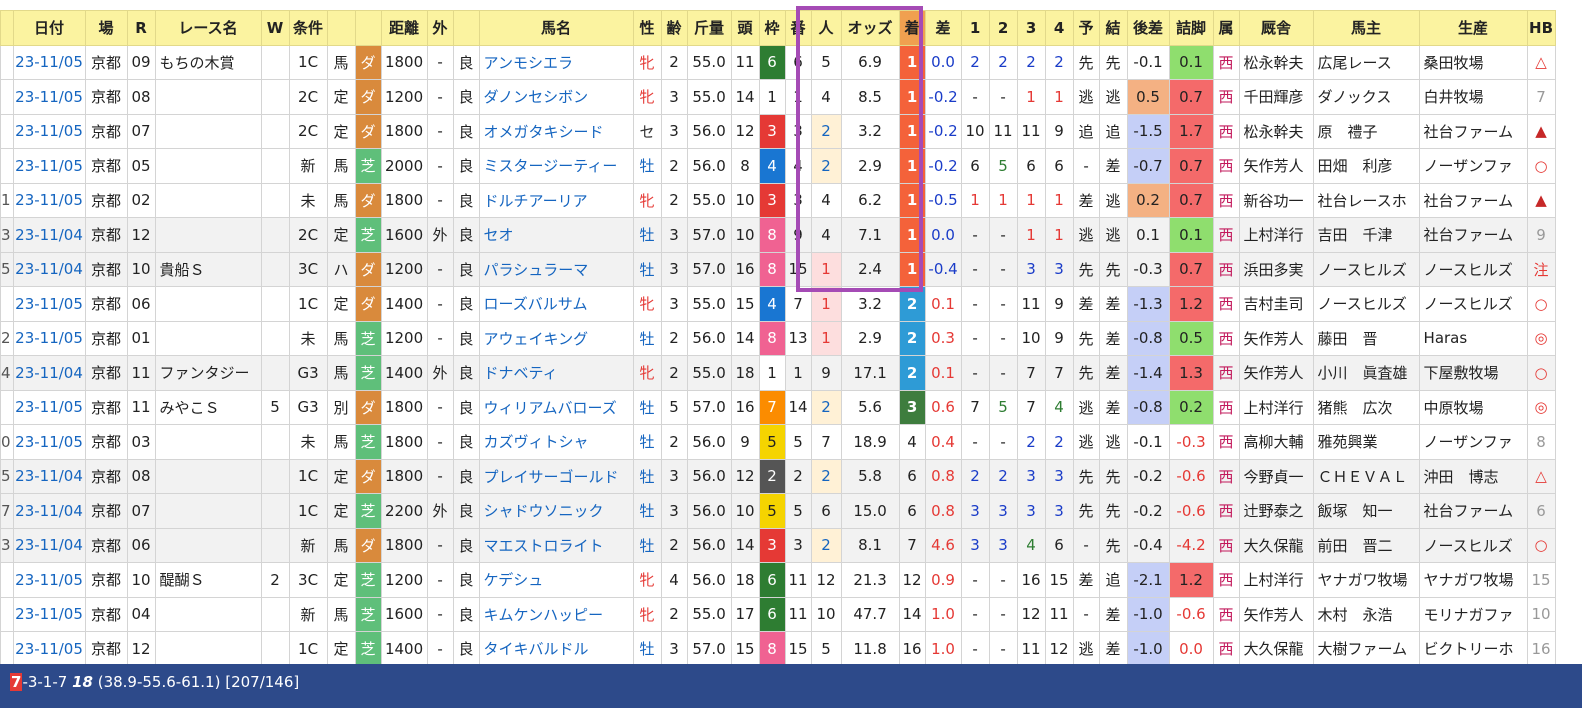  Describe the element at coordinates (556, 304) in the screenshot. I see `cell-horse-name: ローズバルサム` at that location.